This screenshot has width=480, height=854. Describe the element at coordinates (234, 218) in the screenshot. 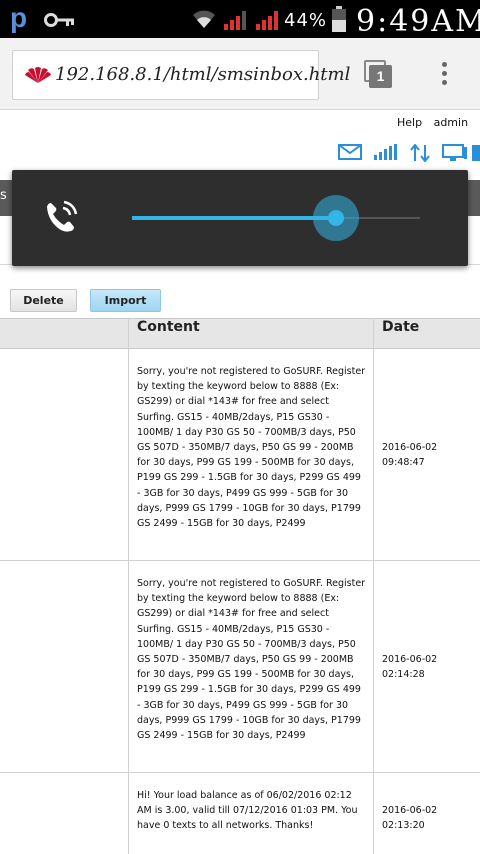

I see `volume-fill` at that location.